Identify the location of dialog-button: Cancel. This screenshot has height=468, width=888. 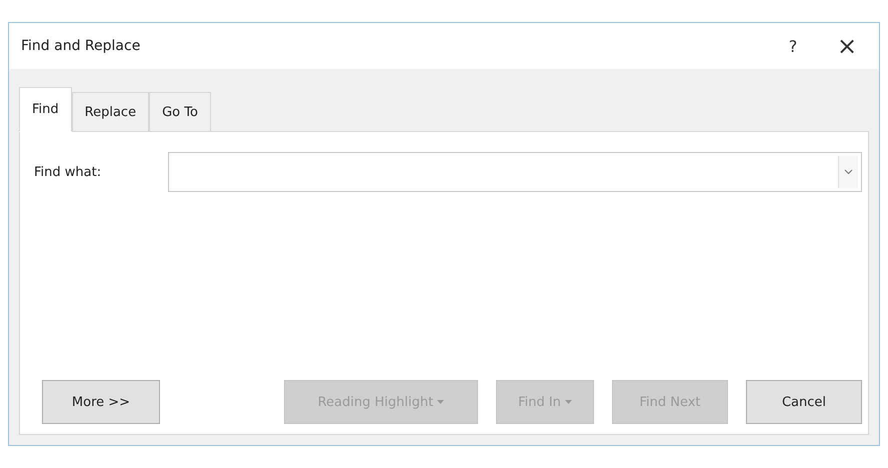
(804, 402).